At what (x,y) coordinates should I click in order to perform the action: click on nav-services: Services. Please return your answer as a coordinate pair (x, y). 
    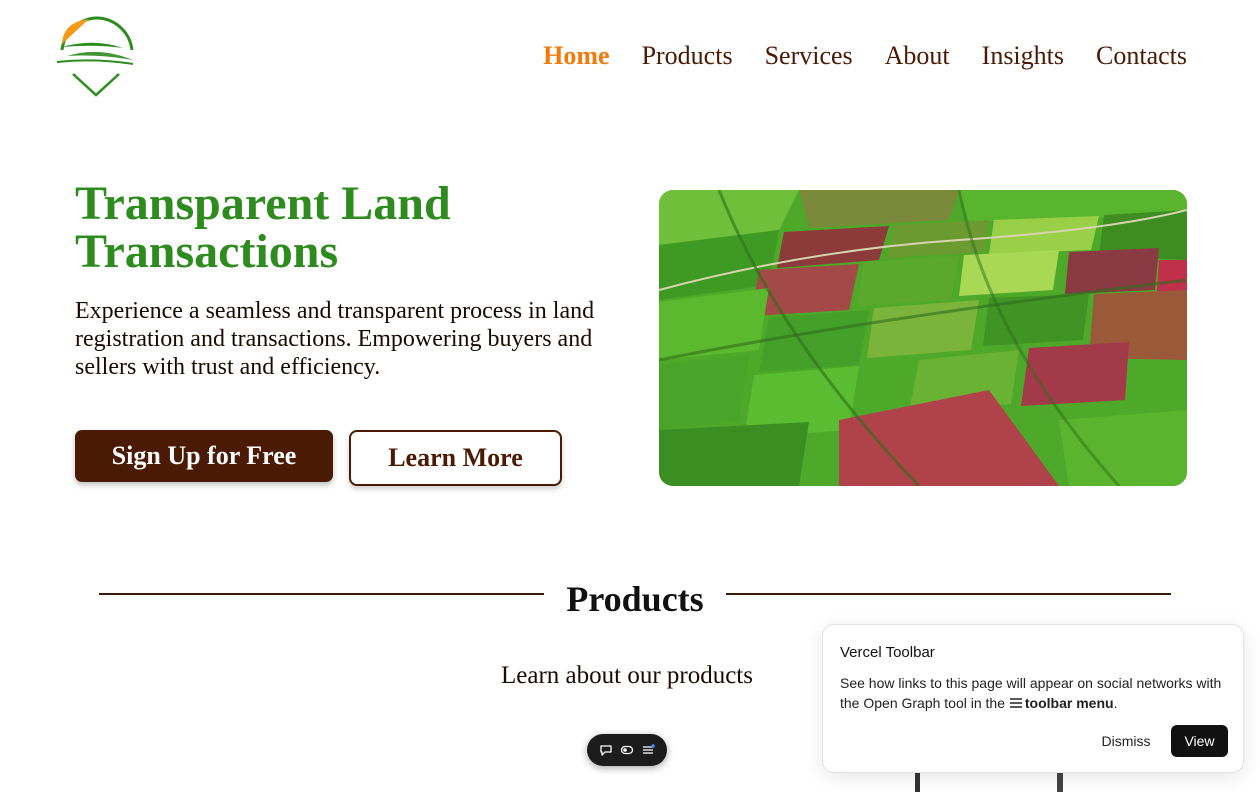
    Looking at the image, I should click on (809, 56).